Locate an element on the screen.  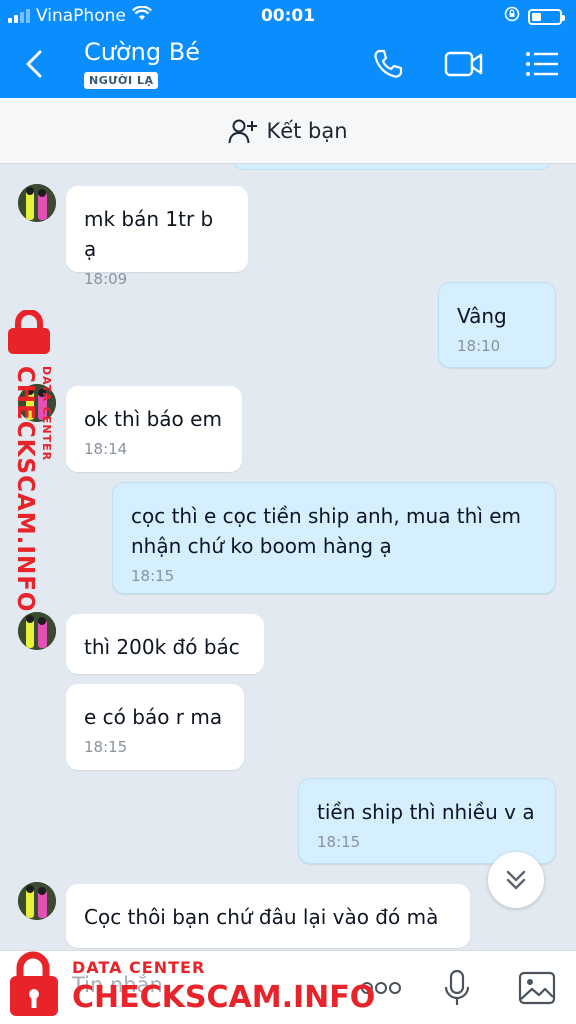
menu-list-icon is located at coordinates (542, 64).